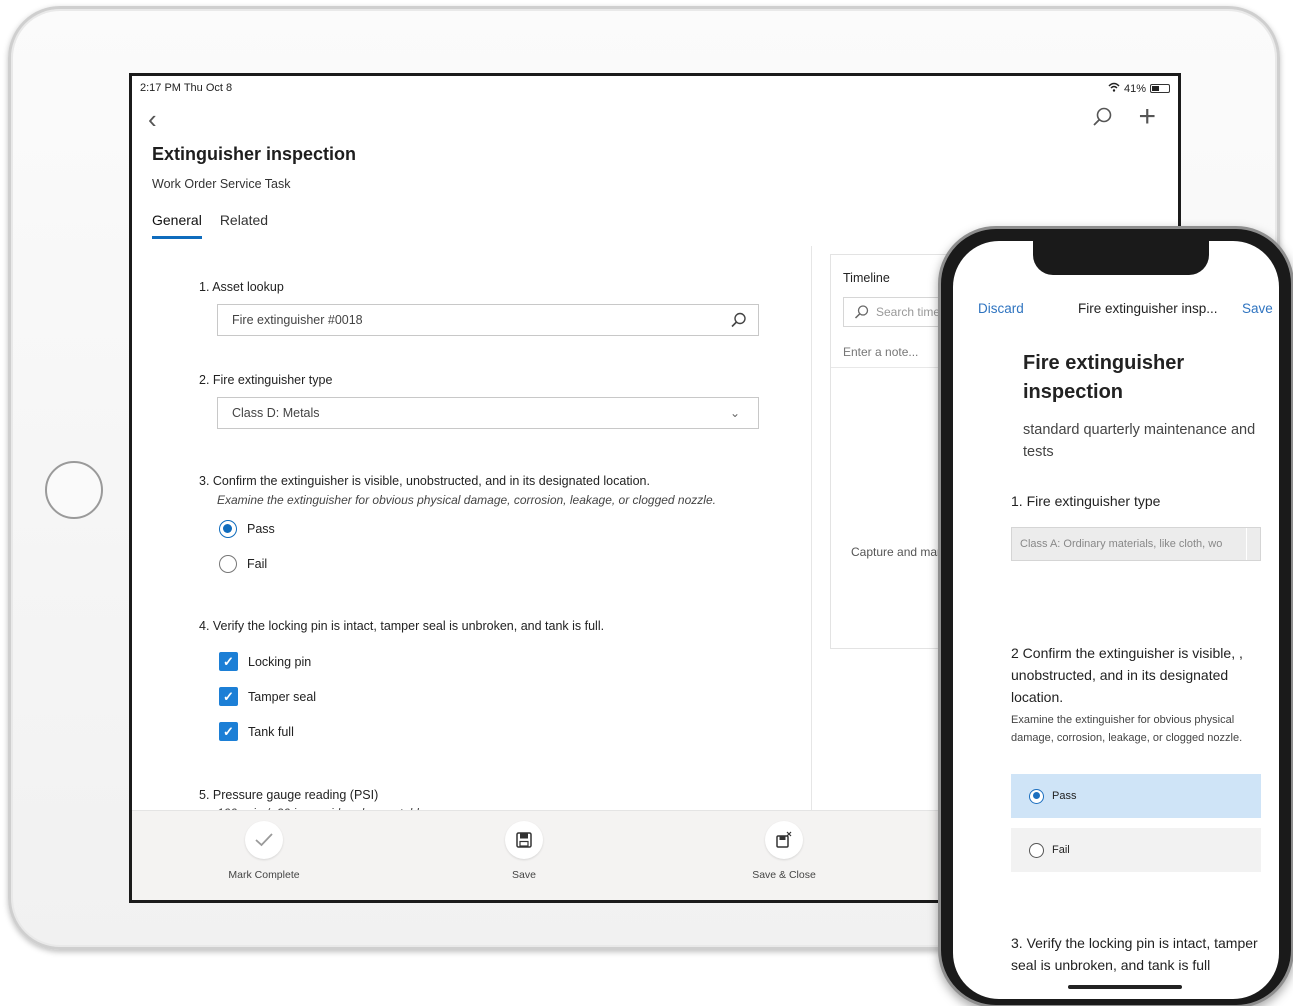 The height and width of the screenshot is (1006, 1293). What do you see at coordinates (243, 564) in the screenshot?
I see `radio-fail: Fail` at bounding box center [243, 564].